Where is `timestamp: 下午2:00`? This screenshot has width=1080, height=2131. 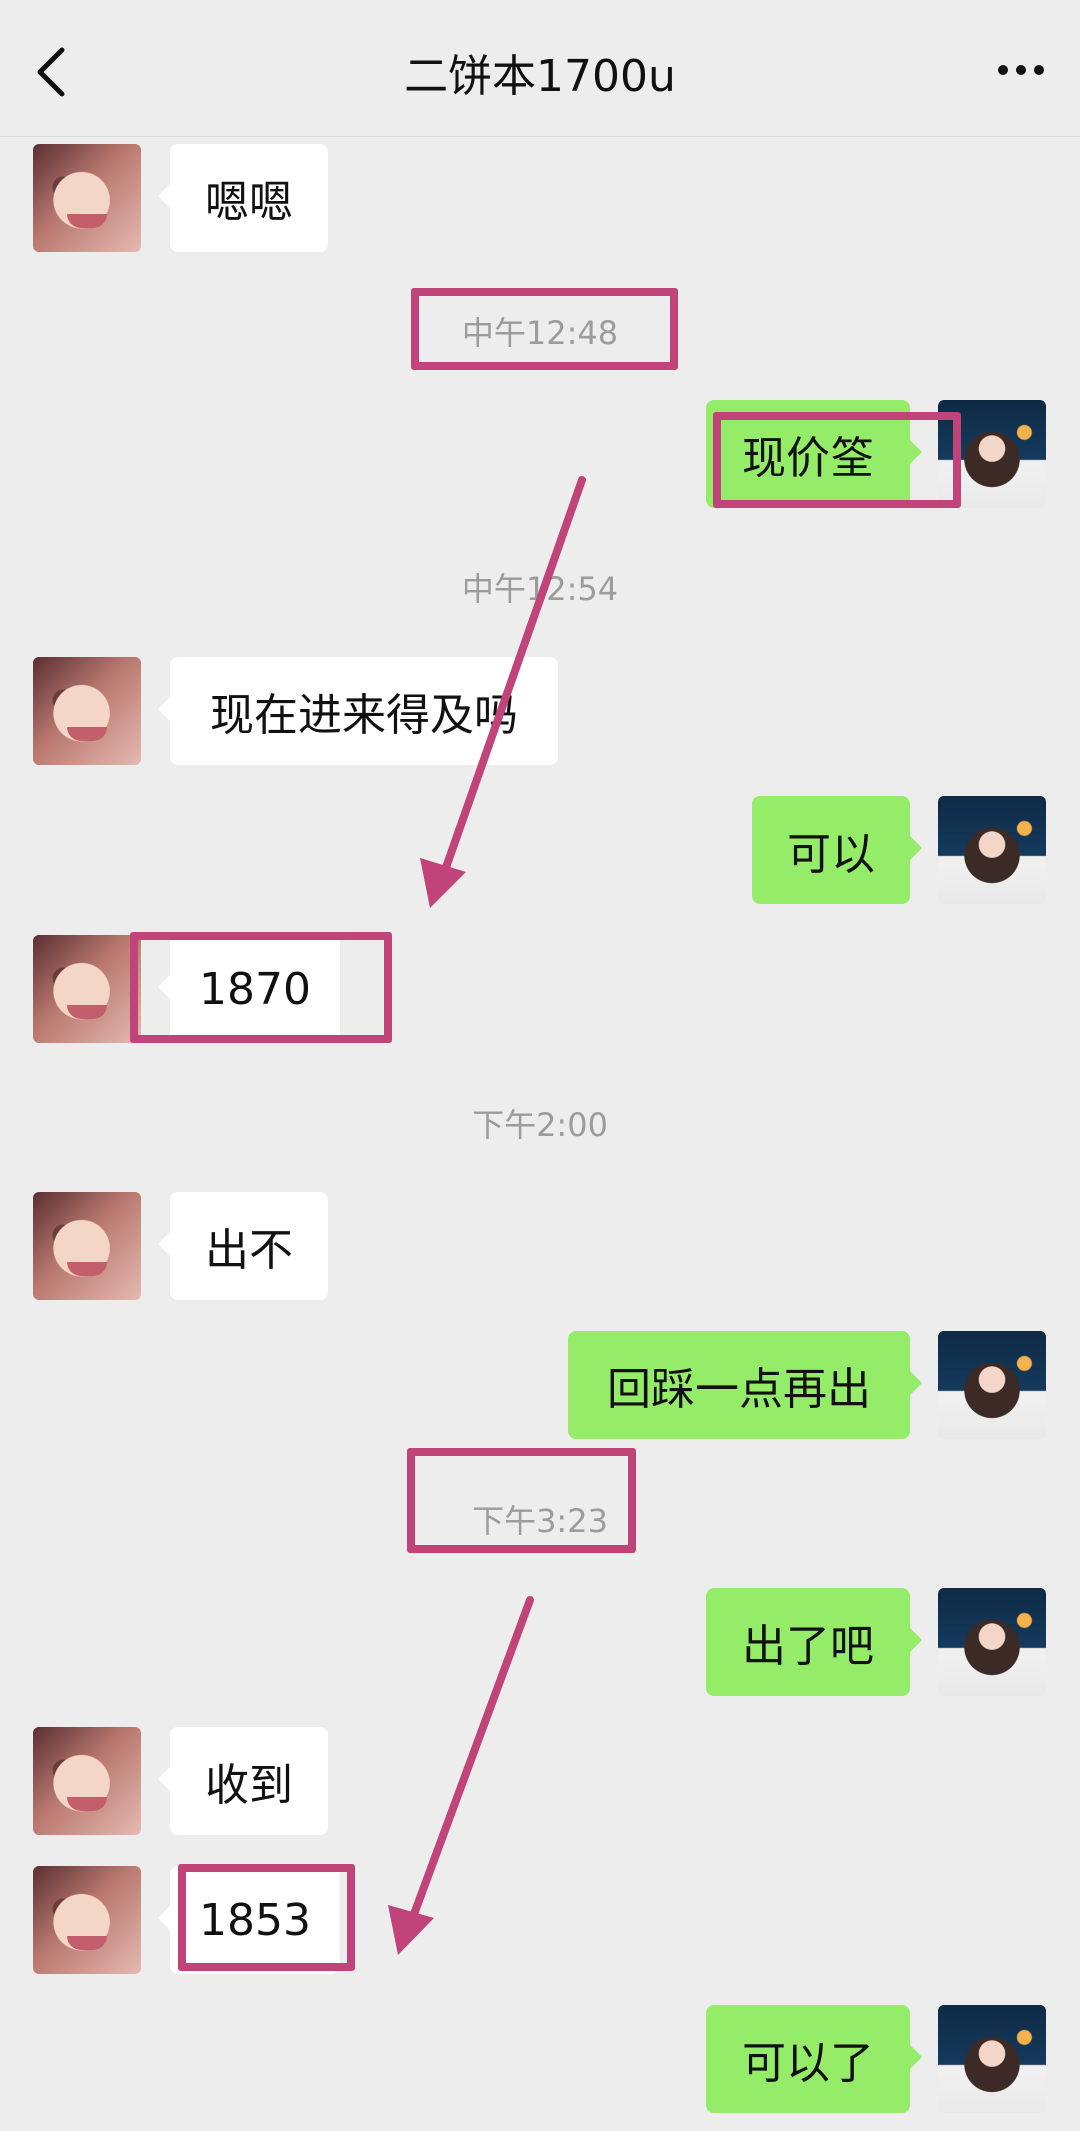 timestamp: 下午2:00 is located at coordinates (540, 1125).